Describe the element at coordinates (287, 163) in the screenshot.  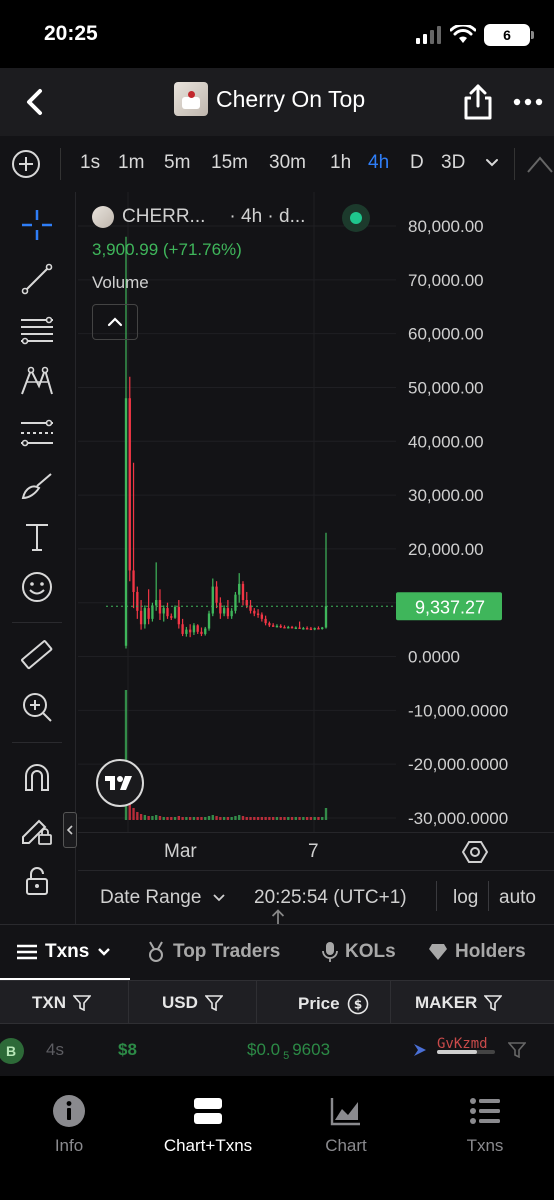
I see `tf-30m: 30m` at that location.